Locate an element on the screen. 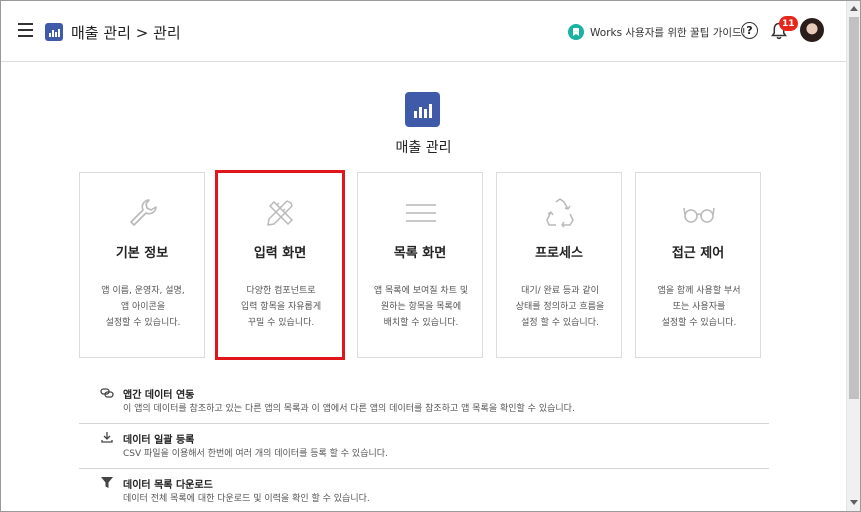  card-access-control: 접근 제어 앱을 함께 사용할 부서 또는 사용자를 설정할 수 있습니다. is located at coordinates (698, 265).